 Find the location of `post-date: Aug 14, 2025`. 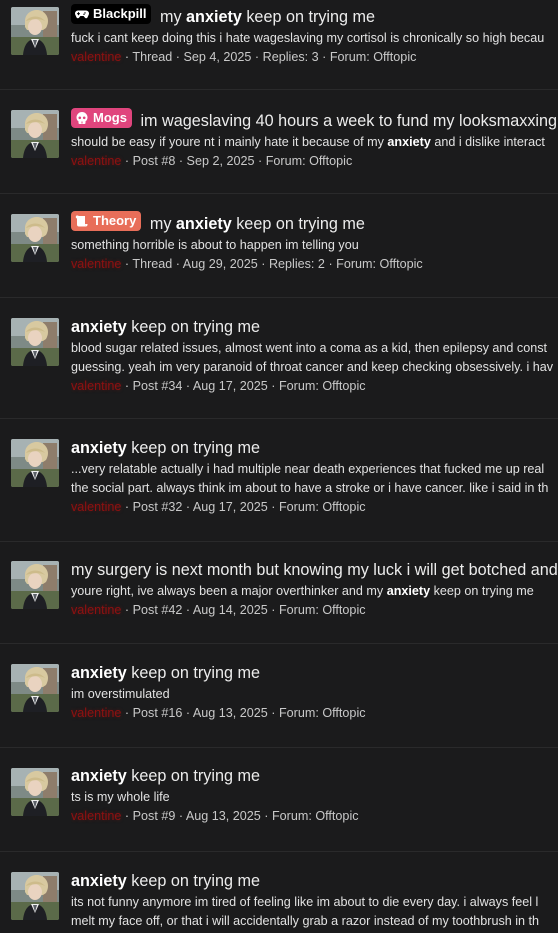

post-date: Aug 14, 2025 is located at coordinates (230, 610).